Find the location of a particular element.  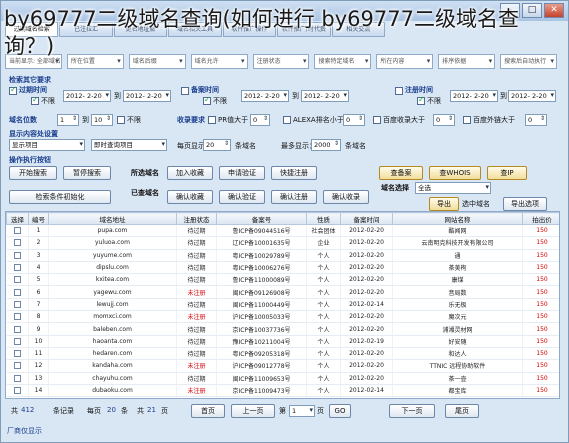

expired-unlimited-checkbox is located at coordinates (35, 100).